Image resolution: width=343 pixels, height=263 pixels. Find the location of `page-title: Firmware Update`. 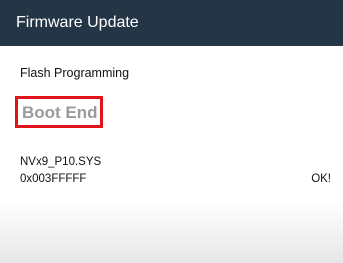

page-title: Firmware Update is located at coordinates (77, 22).